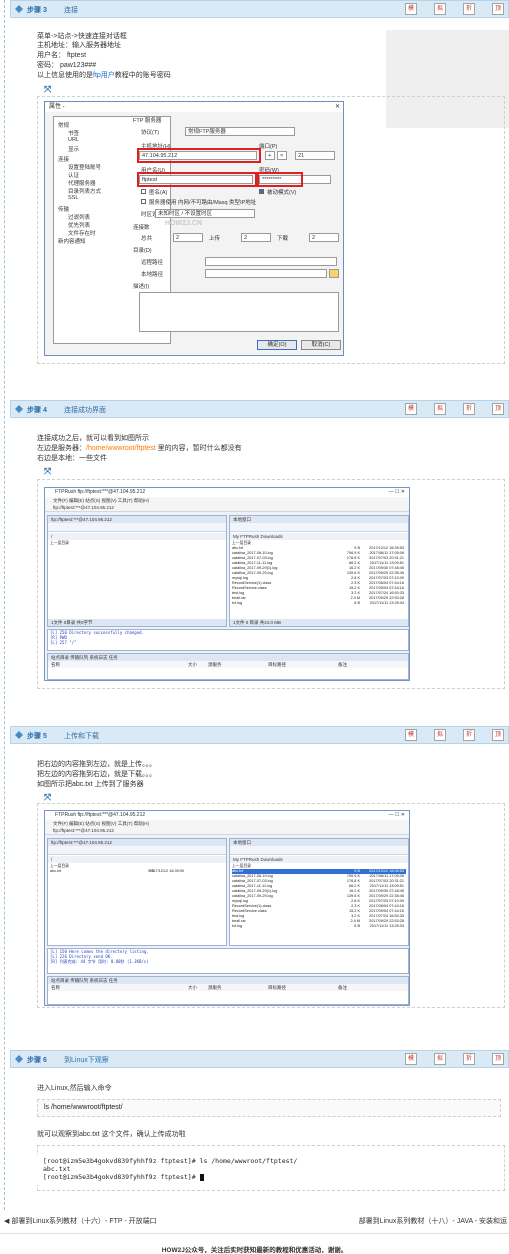 The image size is (509, 1254). What do you see at coordinates (72, 241) in the screenshot?
I see `tree-item: 新内容通知` at bounding box center [72, 241].